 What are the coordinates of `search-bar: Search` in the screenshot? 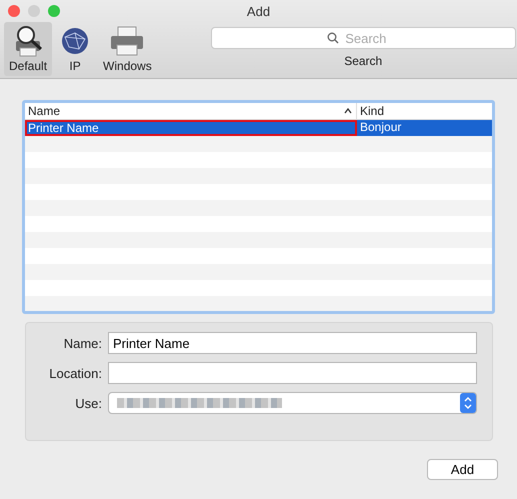 It's located at (363, 38).